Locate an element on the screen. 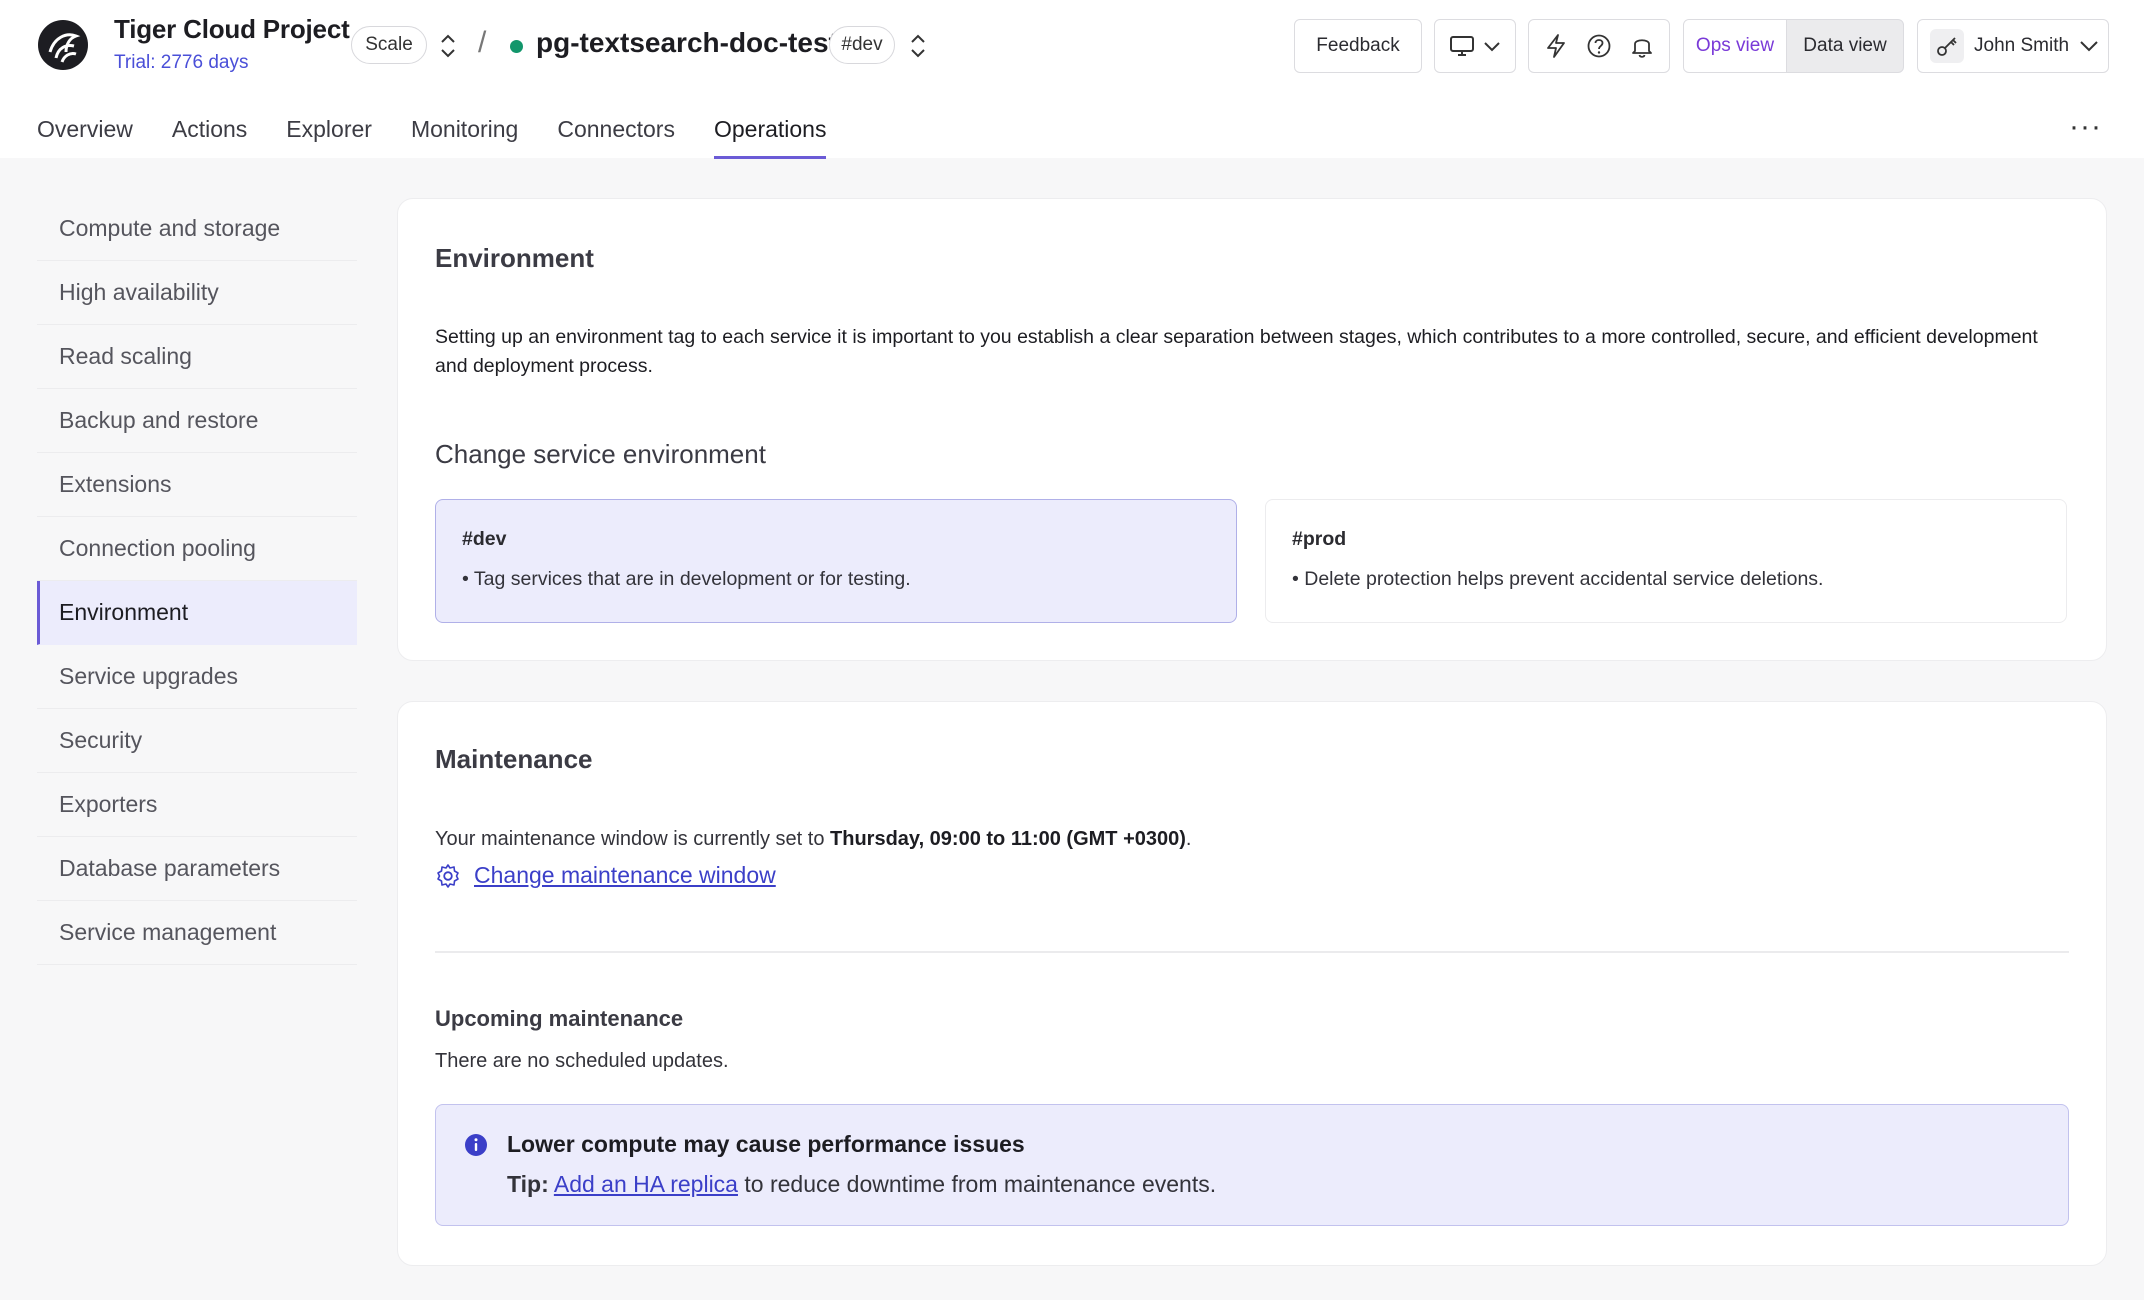 The image size is (2144, 1300). sidebar-item-extensions: Extensions is located at coordinates (197, 485).